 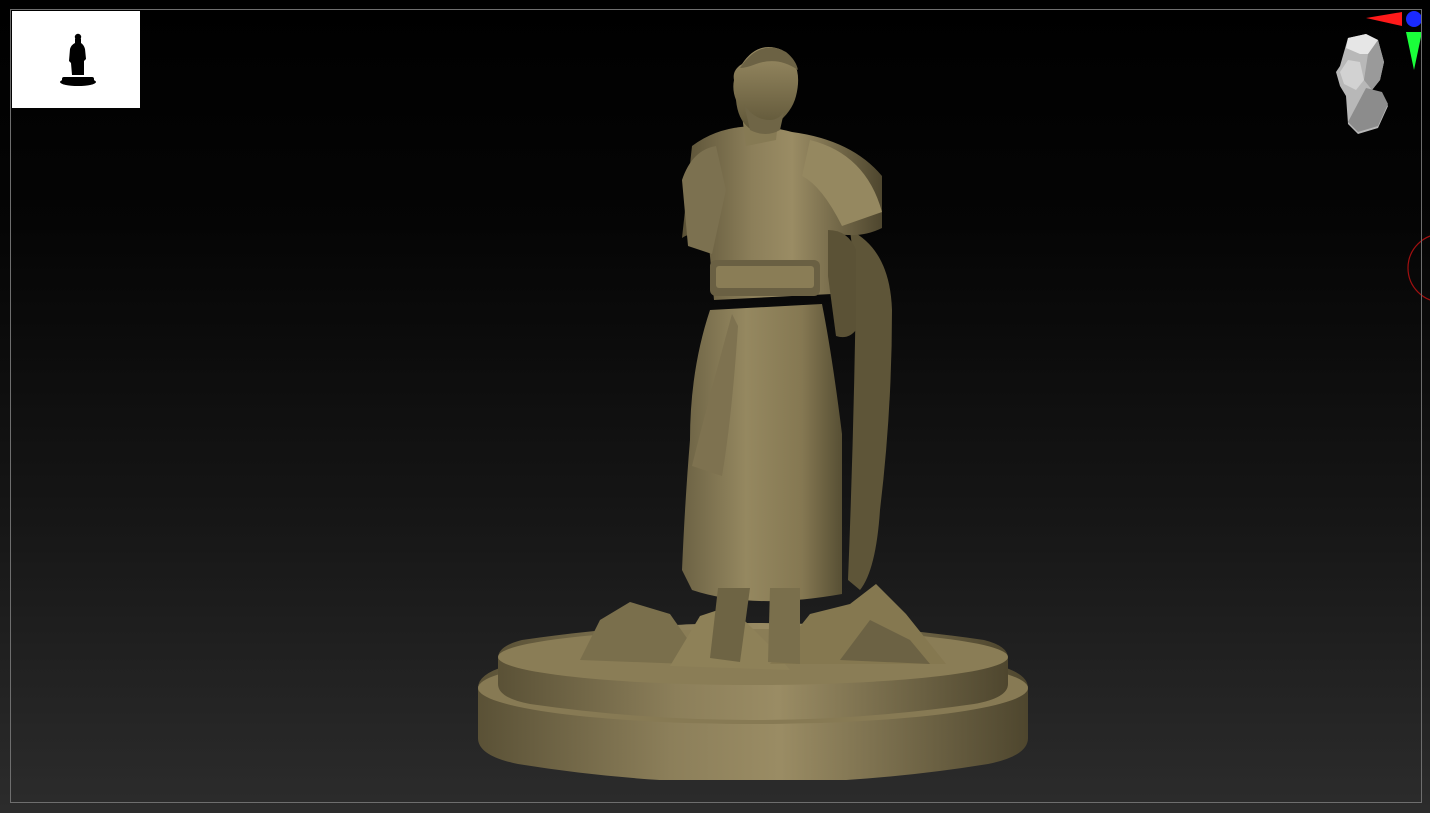 I want to click on navigator-thumbnail, so click(x=76, y=59).